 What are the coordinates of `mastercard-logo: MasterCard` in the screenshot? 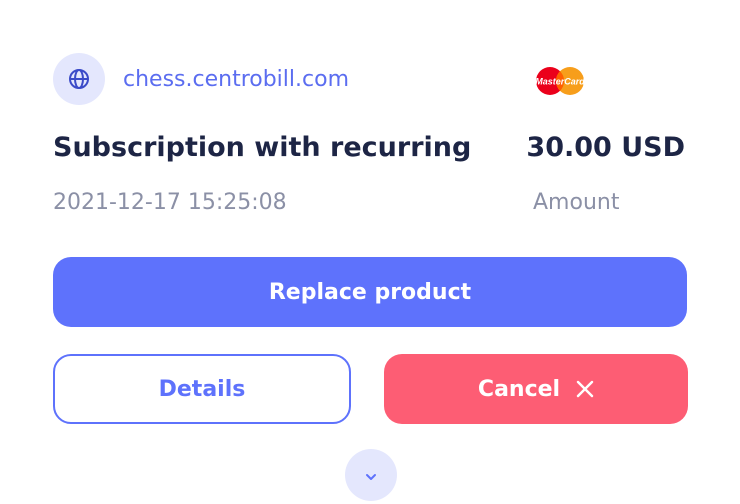 It's located at (560, 83).